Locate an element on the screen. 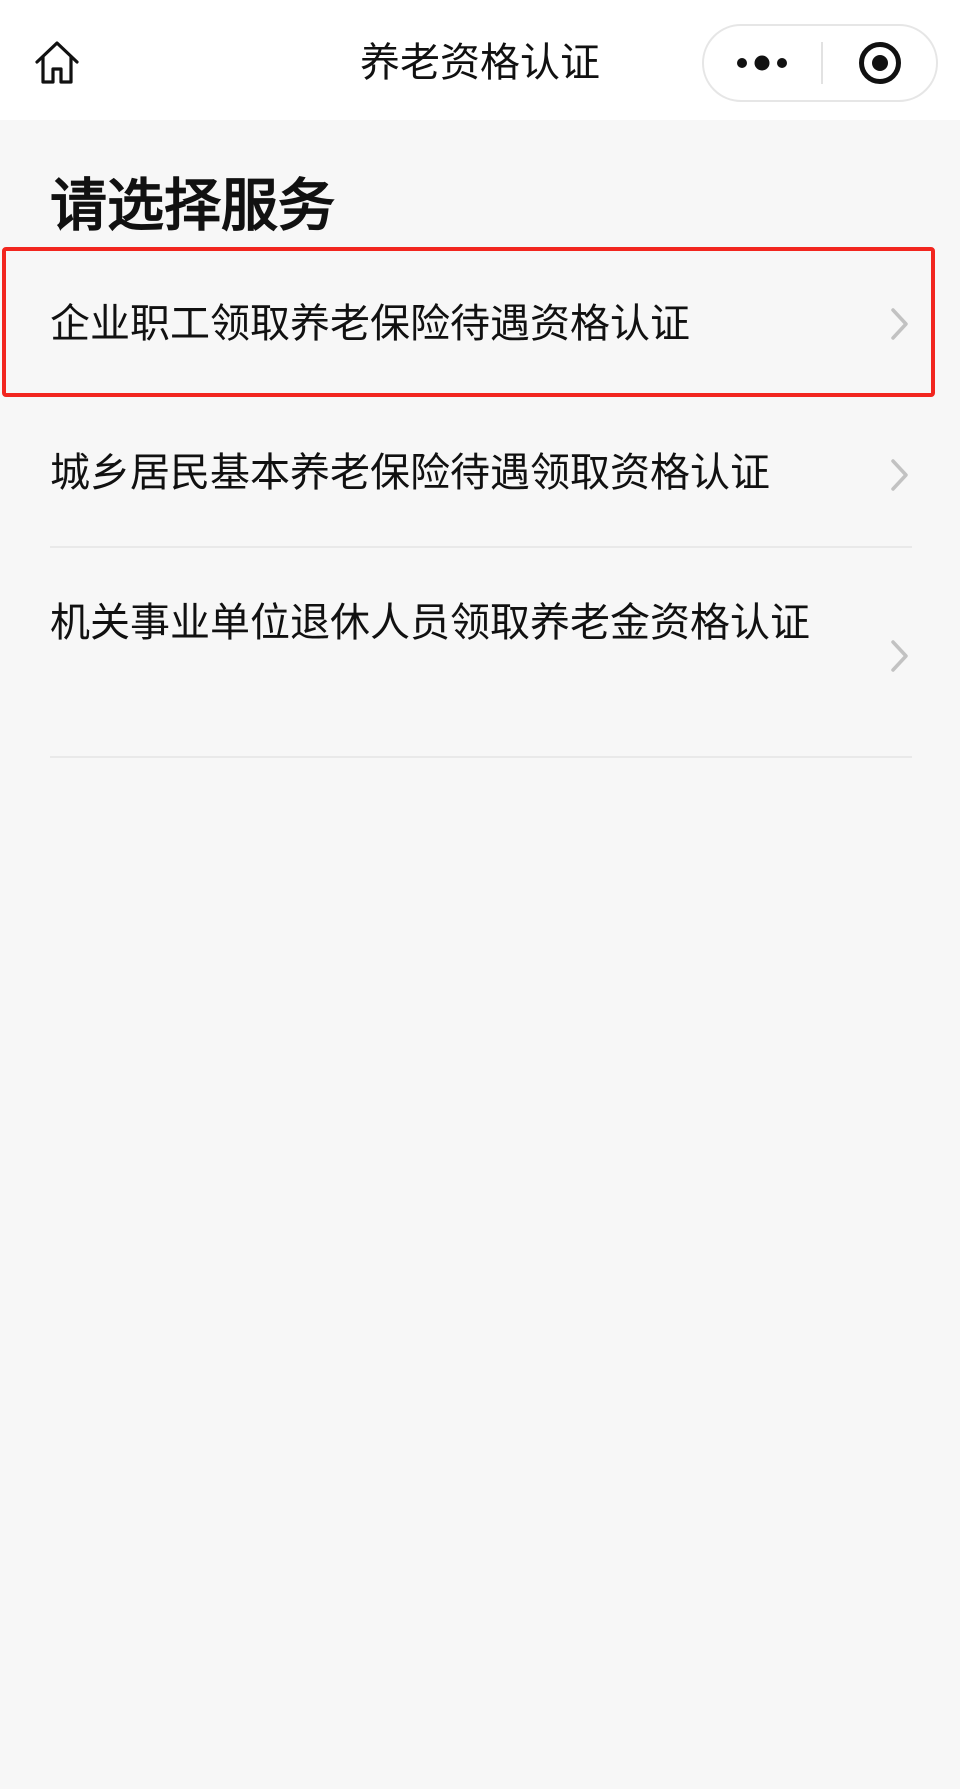 The image size is (960, 1789). service-item-enterprise: 企业职工领取养老保险待遇资格认证 is located at coordinates (481, 324).